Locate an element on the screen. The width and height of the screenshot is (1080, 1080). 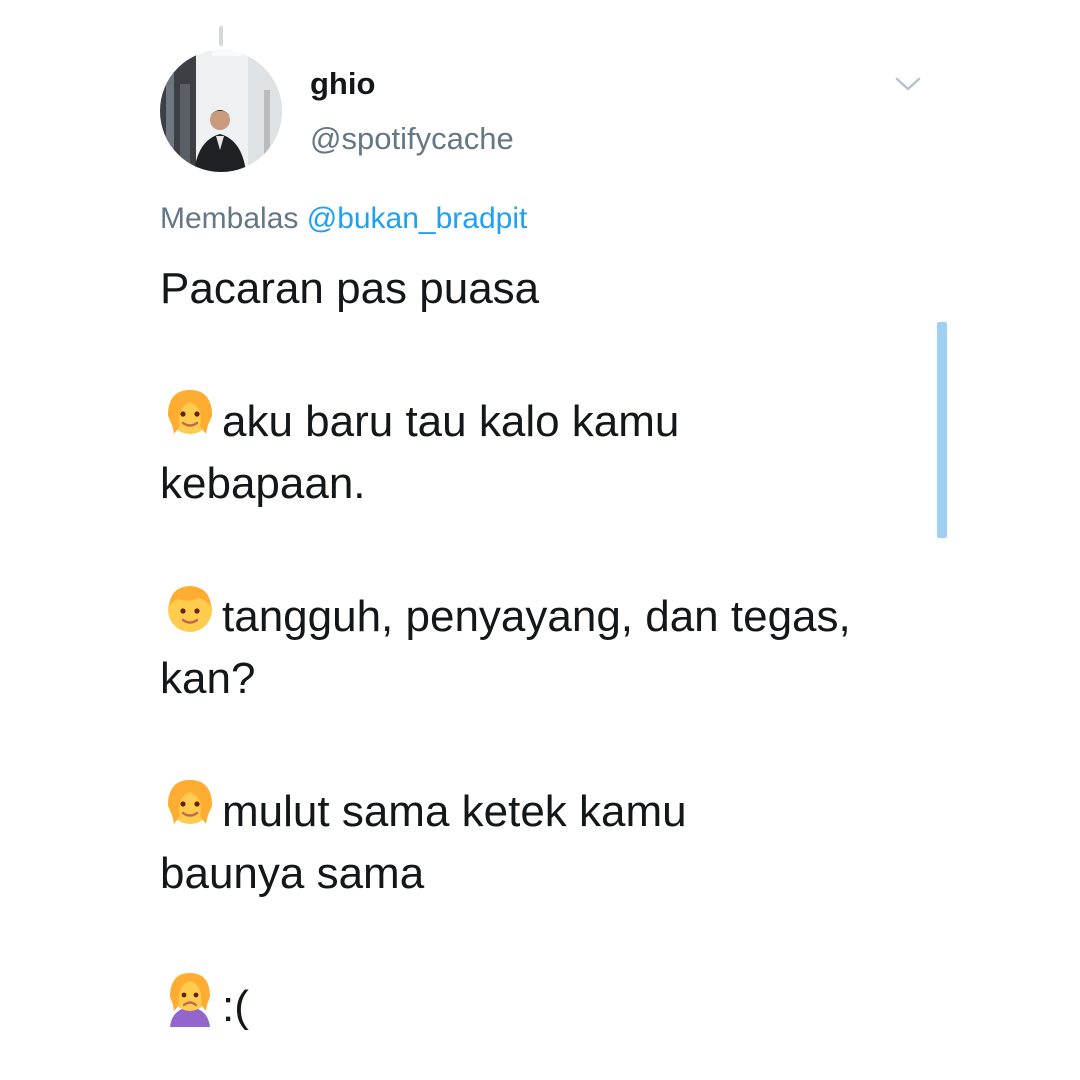
tweet-line-text: mulut sama ketek kamu is located at coordinates (454, 811).